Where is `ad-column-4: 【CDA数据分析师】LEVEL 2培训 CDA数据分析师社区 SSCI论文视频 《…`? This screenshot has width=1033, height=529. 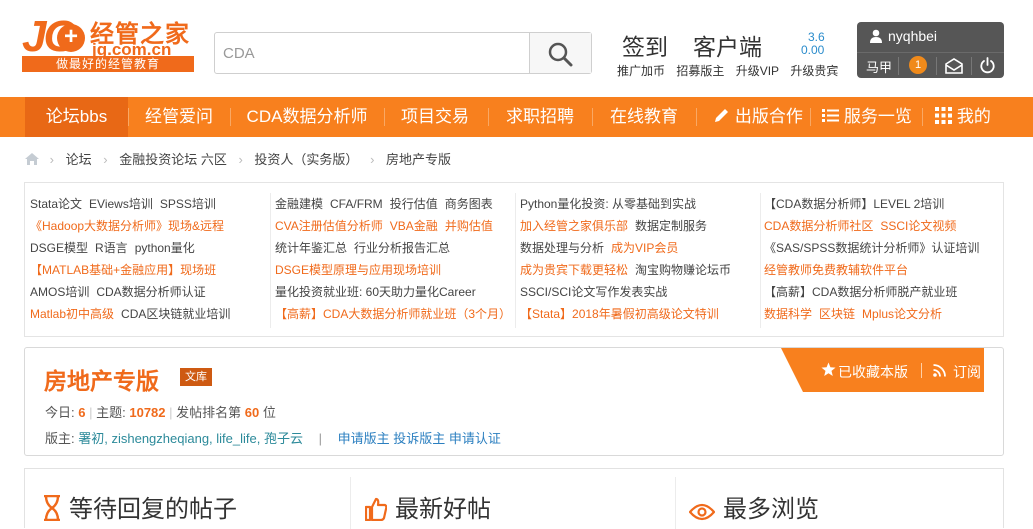 ad-column-4: 【CDA数据分析师】LEVEL 2培训 CDA数据分析师社区 SSCI论文视频 《… is located at coordinates (886, 259).